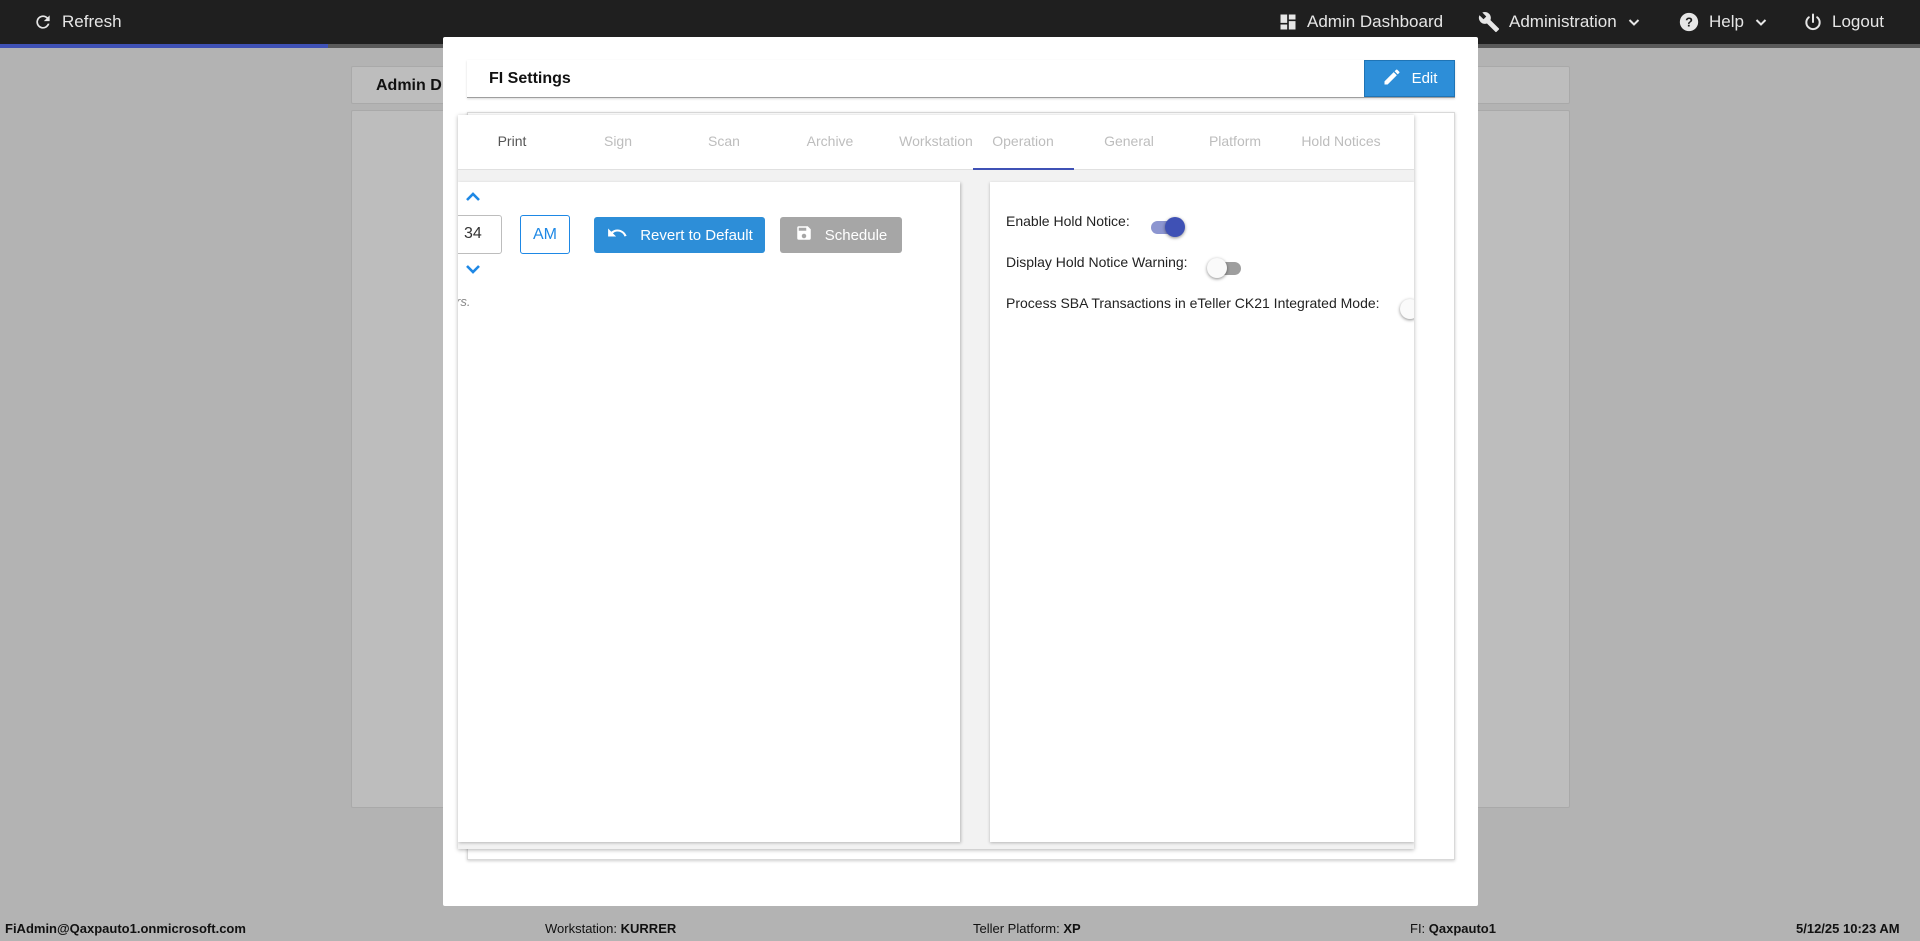 This screenshot has height=941, width=1920. I want to click on revert-to-default-button: Revert to Default, so click(679, 235).